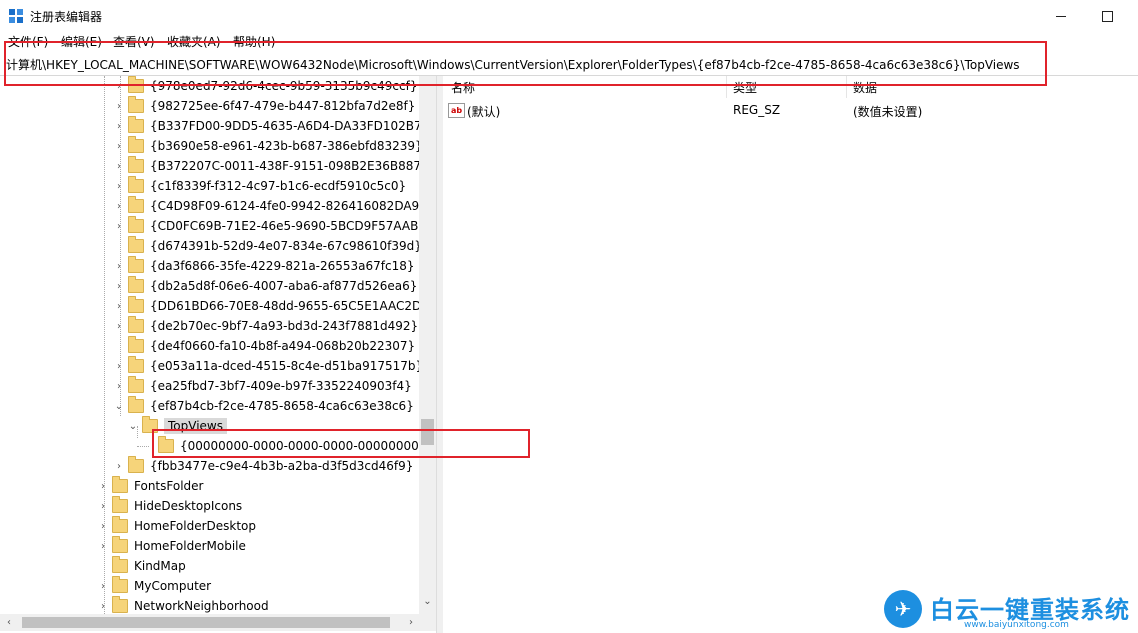  Describe the element at coordinates (292, 226) in the screenshot. I see `tree-item-label: {CD0FC69B-71E2-46e5-9690-5BCD9F57AAB3}` at that location.